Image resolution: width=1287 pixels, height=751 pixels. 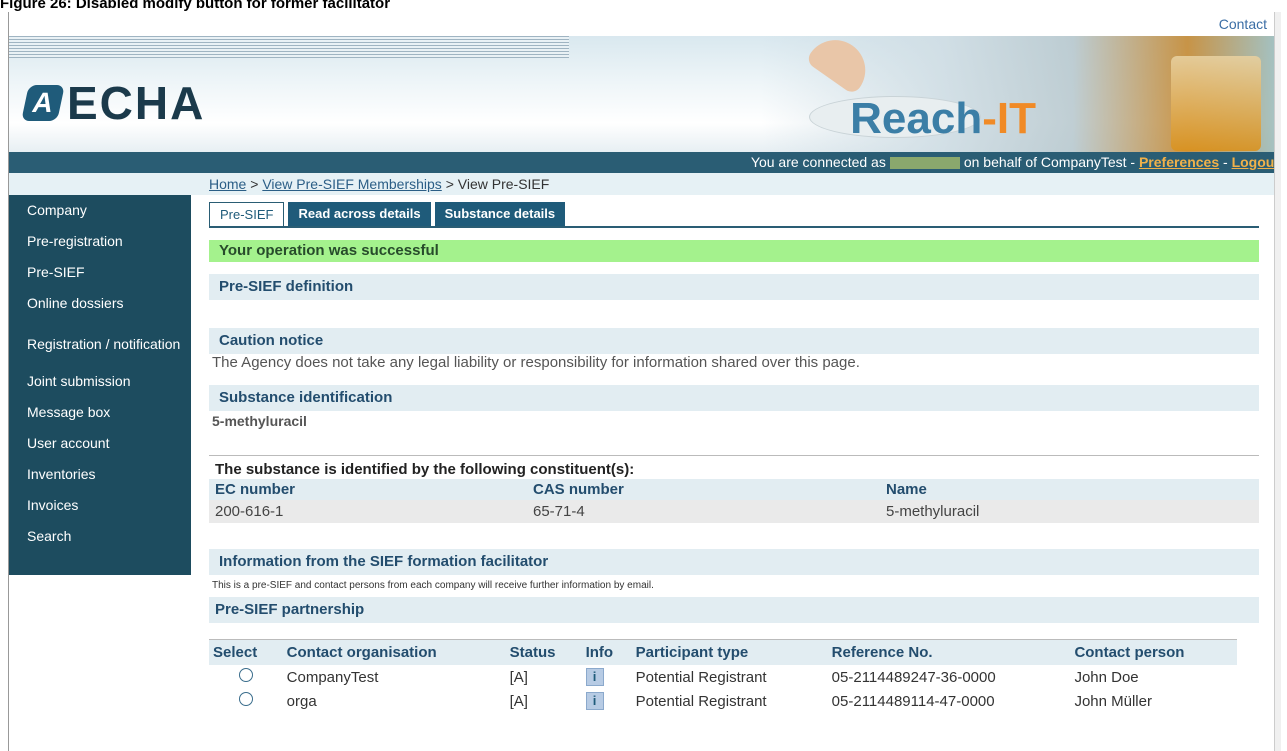 What do you see at coordinates (734, 251) in the screenshot?
I see `success-message: Your operation was successful` at bounding box center [734, 251].